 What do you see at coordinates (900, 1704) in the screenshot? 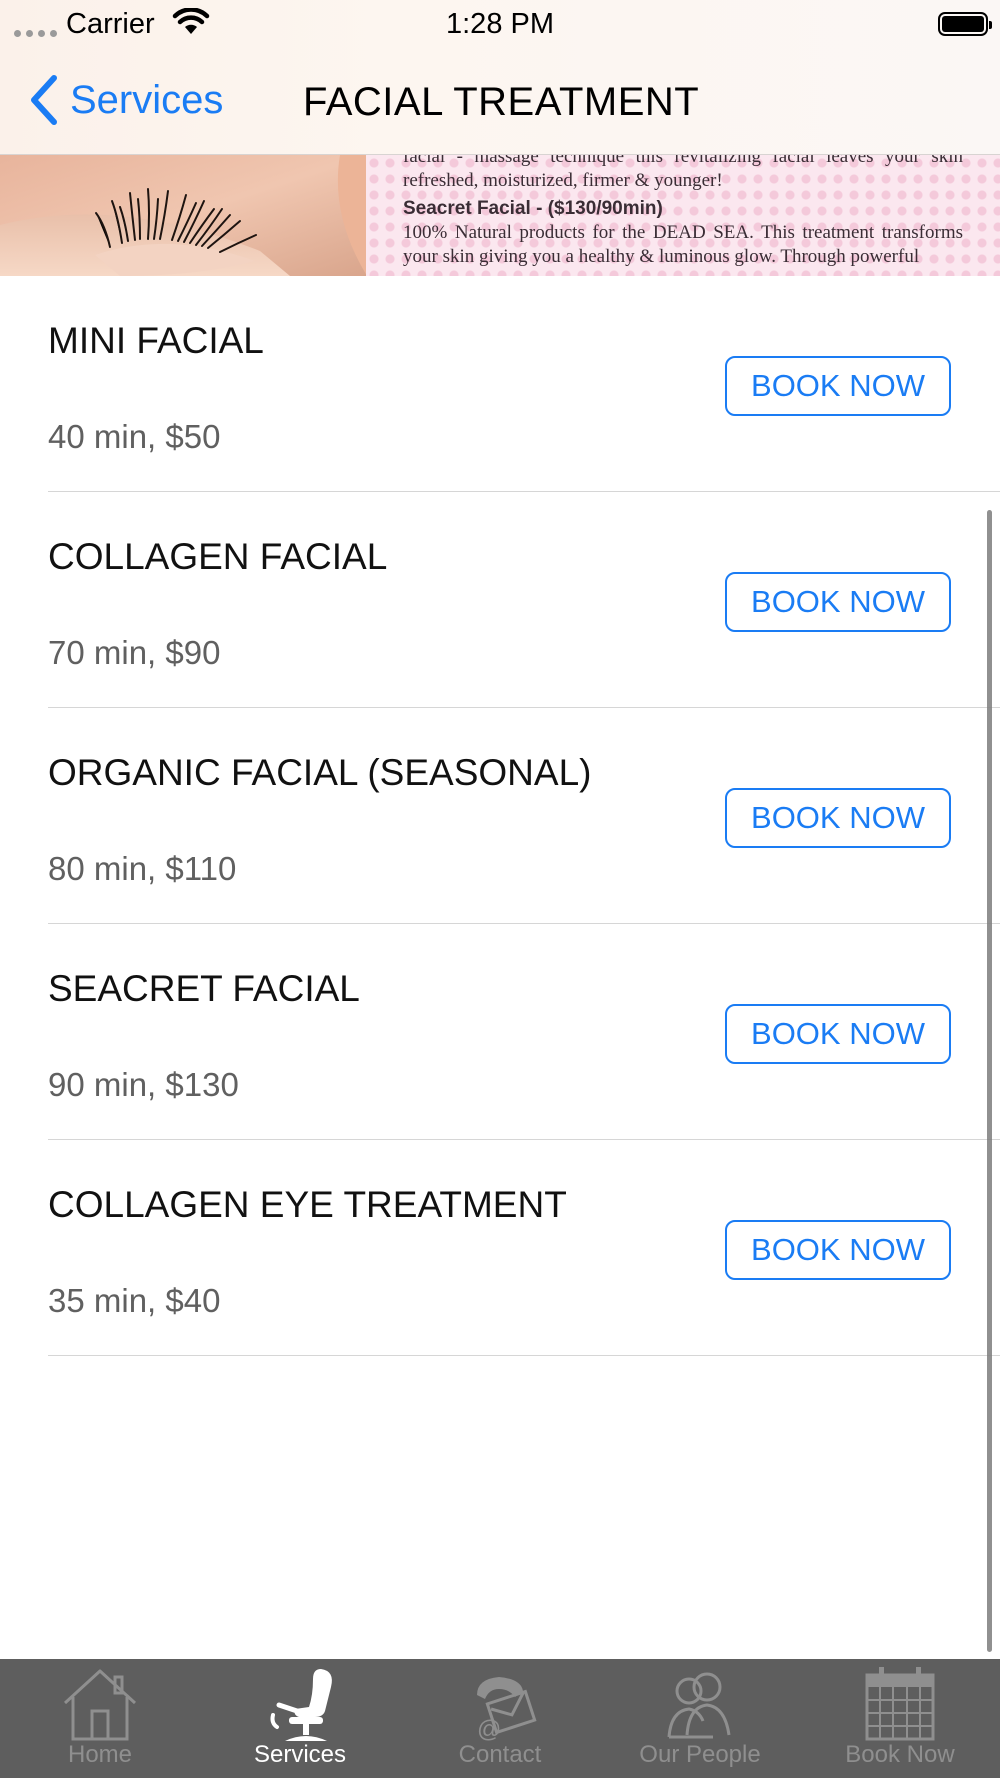
I see `calendar-icon` at bounding box center [900, 1704].